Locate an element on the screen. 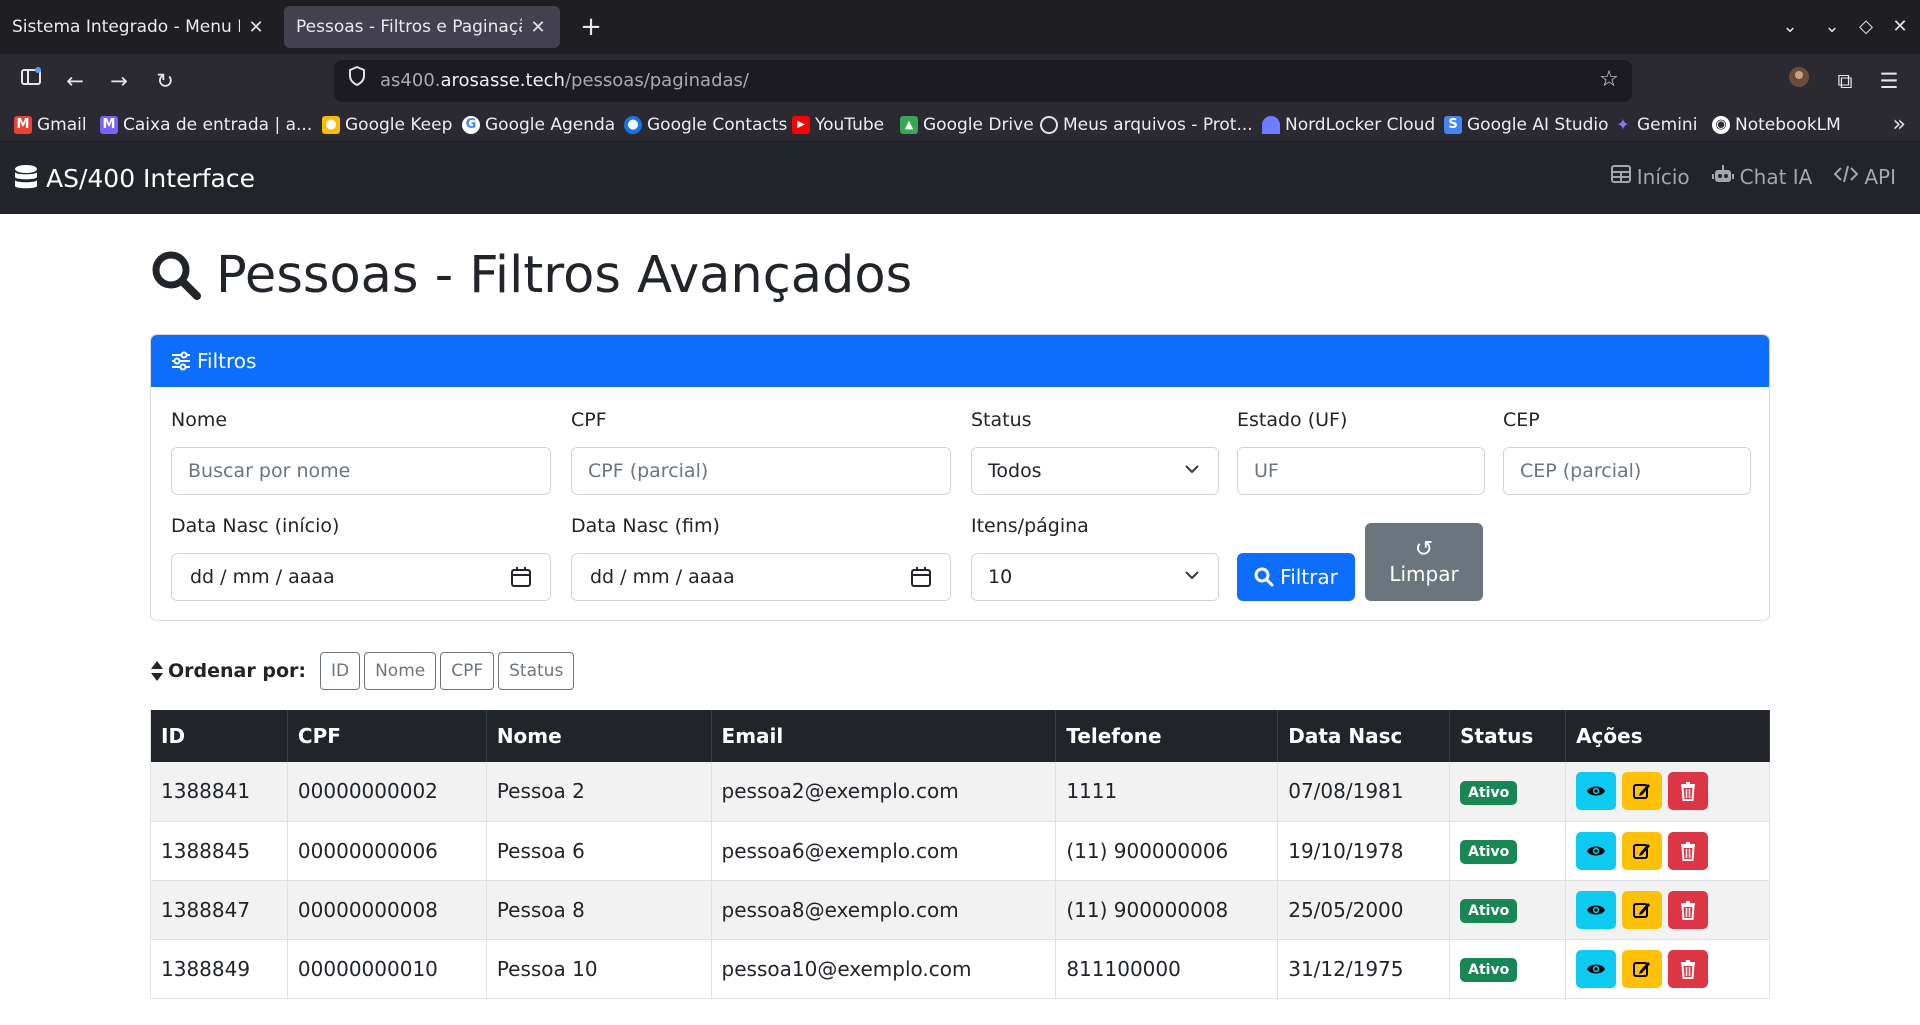 The image size is (1920, 1025). itens-select-value: 10 is located at coordinates (1000, 577).